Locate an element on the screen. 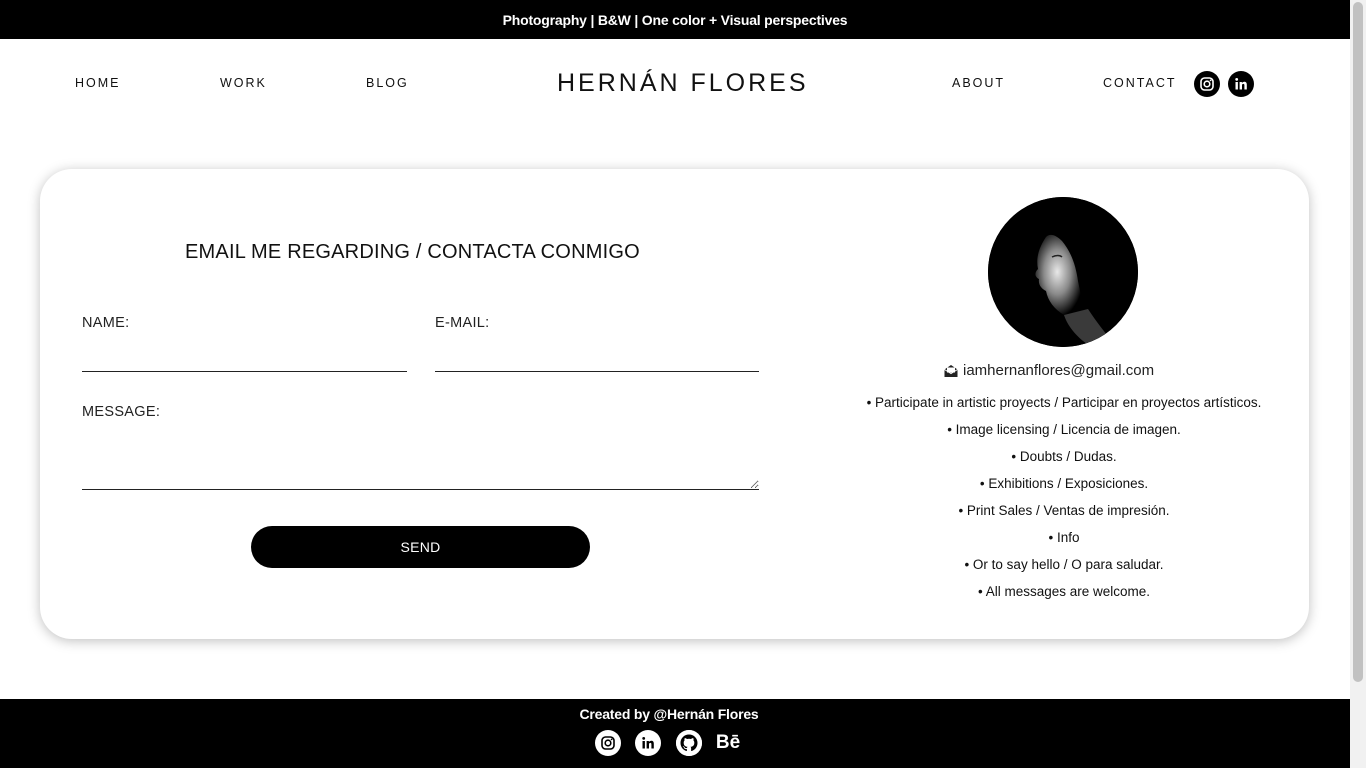 The width and height of the screenshot is (1366, 768). envelope-open-icon is located at coordinates (951, 371).